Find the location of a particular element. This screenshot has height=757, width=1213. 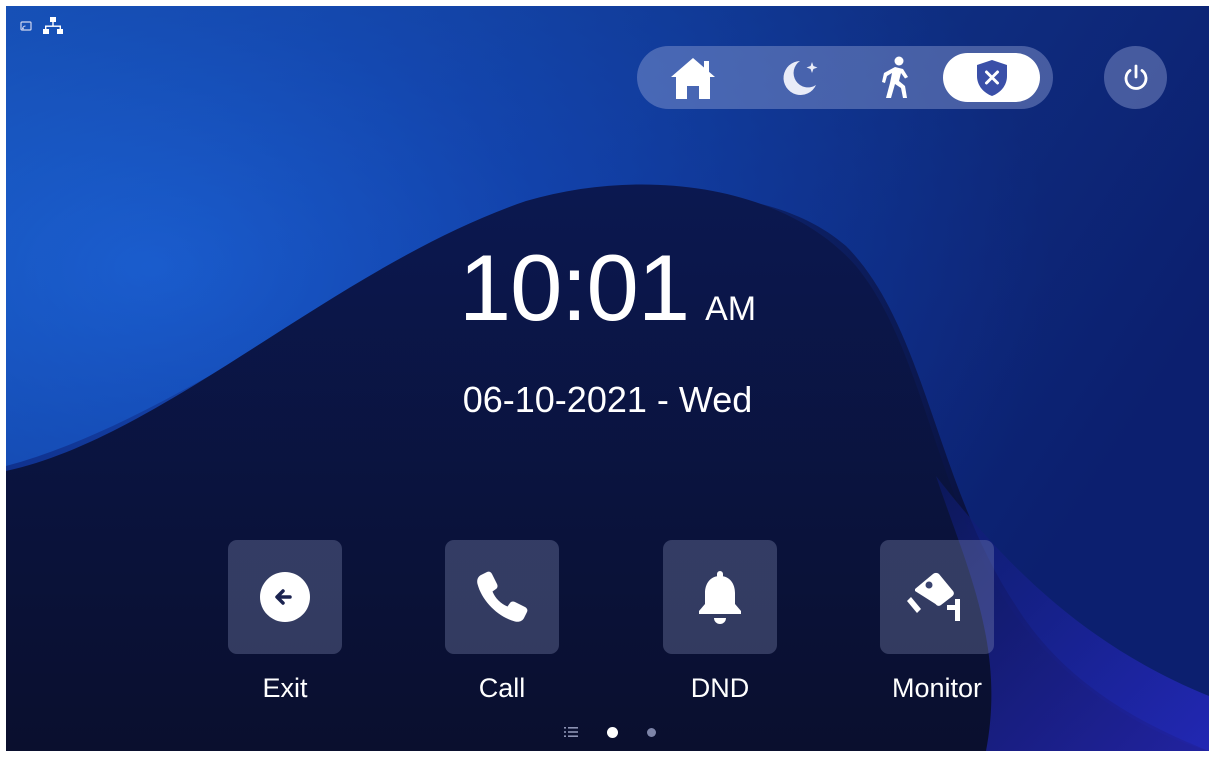

call-button is located at coordinates (502, 597).